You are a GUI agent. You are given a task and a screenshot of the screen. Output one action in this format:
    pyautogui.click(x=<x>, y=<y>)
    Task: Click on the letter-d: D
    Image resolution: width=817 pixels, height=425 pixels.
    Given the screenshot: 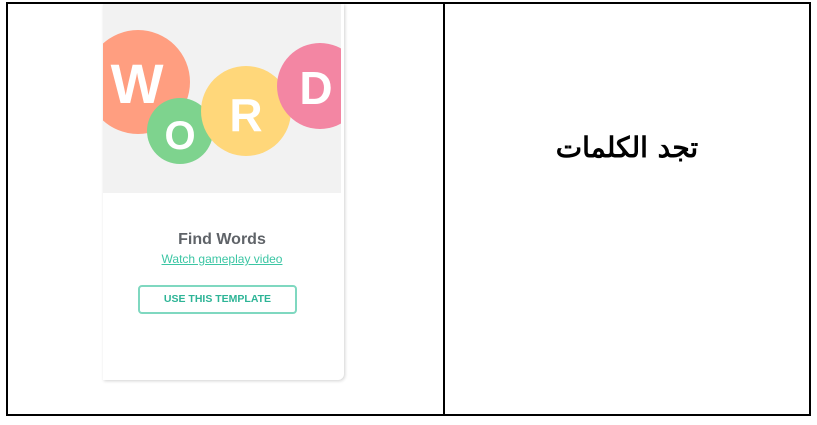 What is the action you would take?
    pyautogui.click(x=315, y=88)
    